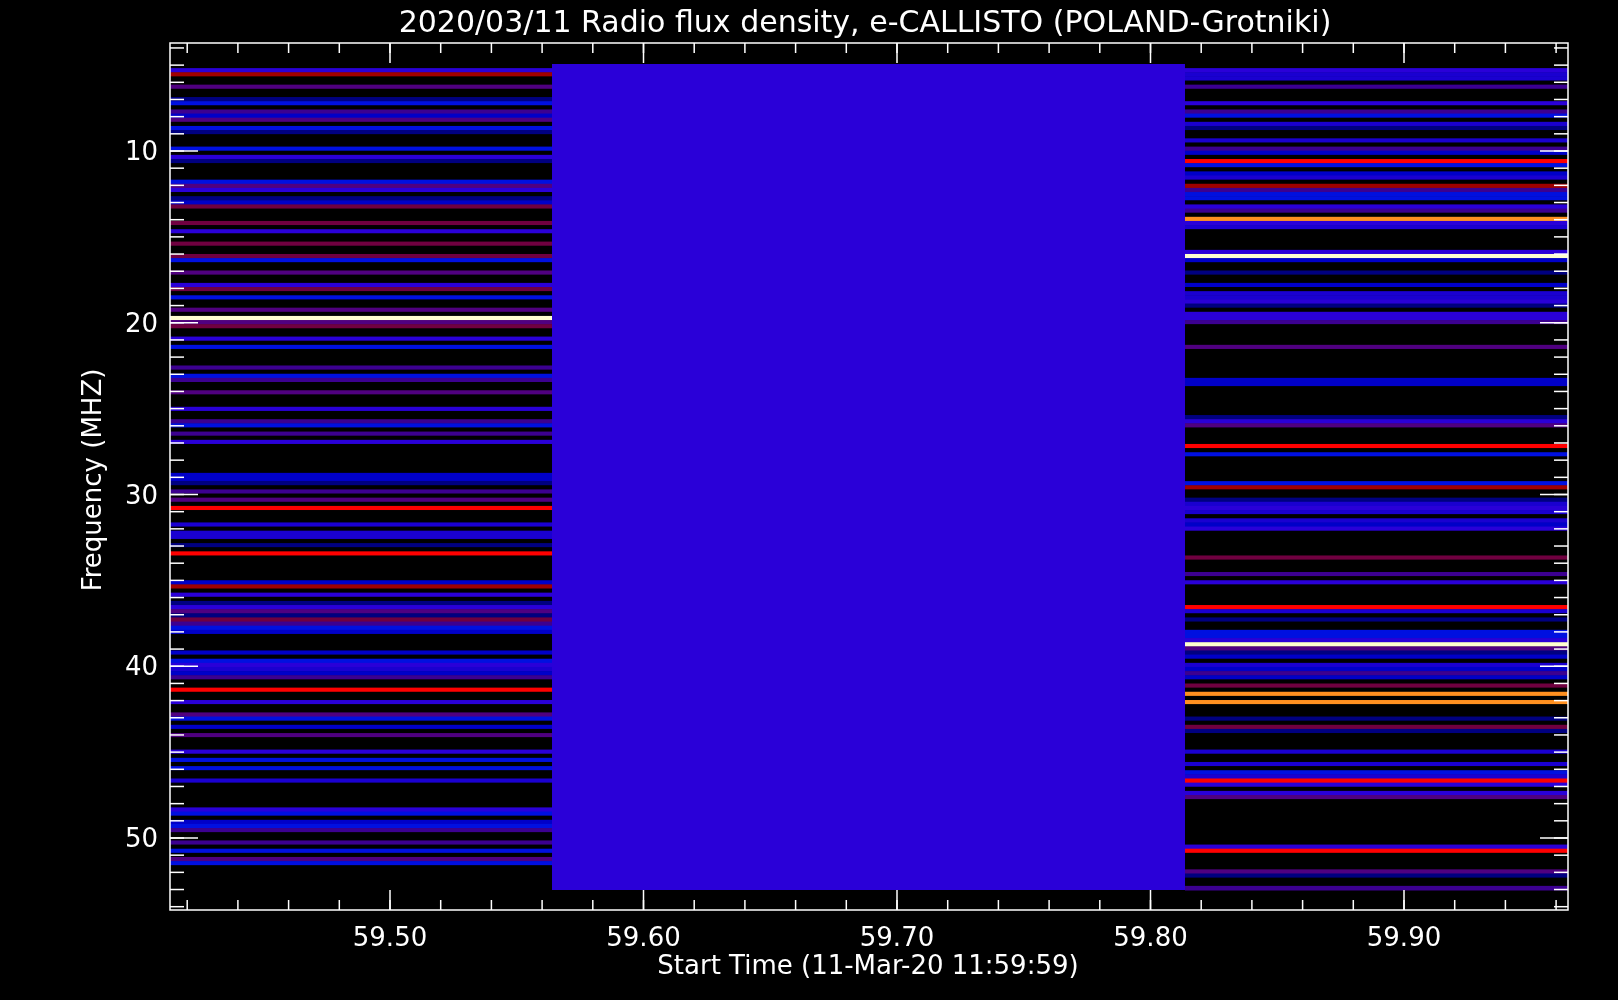  Describe the element at coordinates (1404, 937) in the screenshot. I see `x-tick-label: 59.90` at that location.